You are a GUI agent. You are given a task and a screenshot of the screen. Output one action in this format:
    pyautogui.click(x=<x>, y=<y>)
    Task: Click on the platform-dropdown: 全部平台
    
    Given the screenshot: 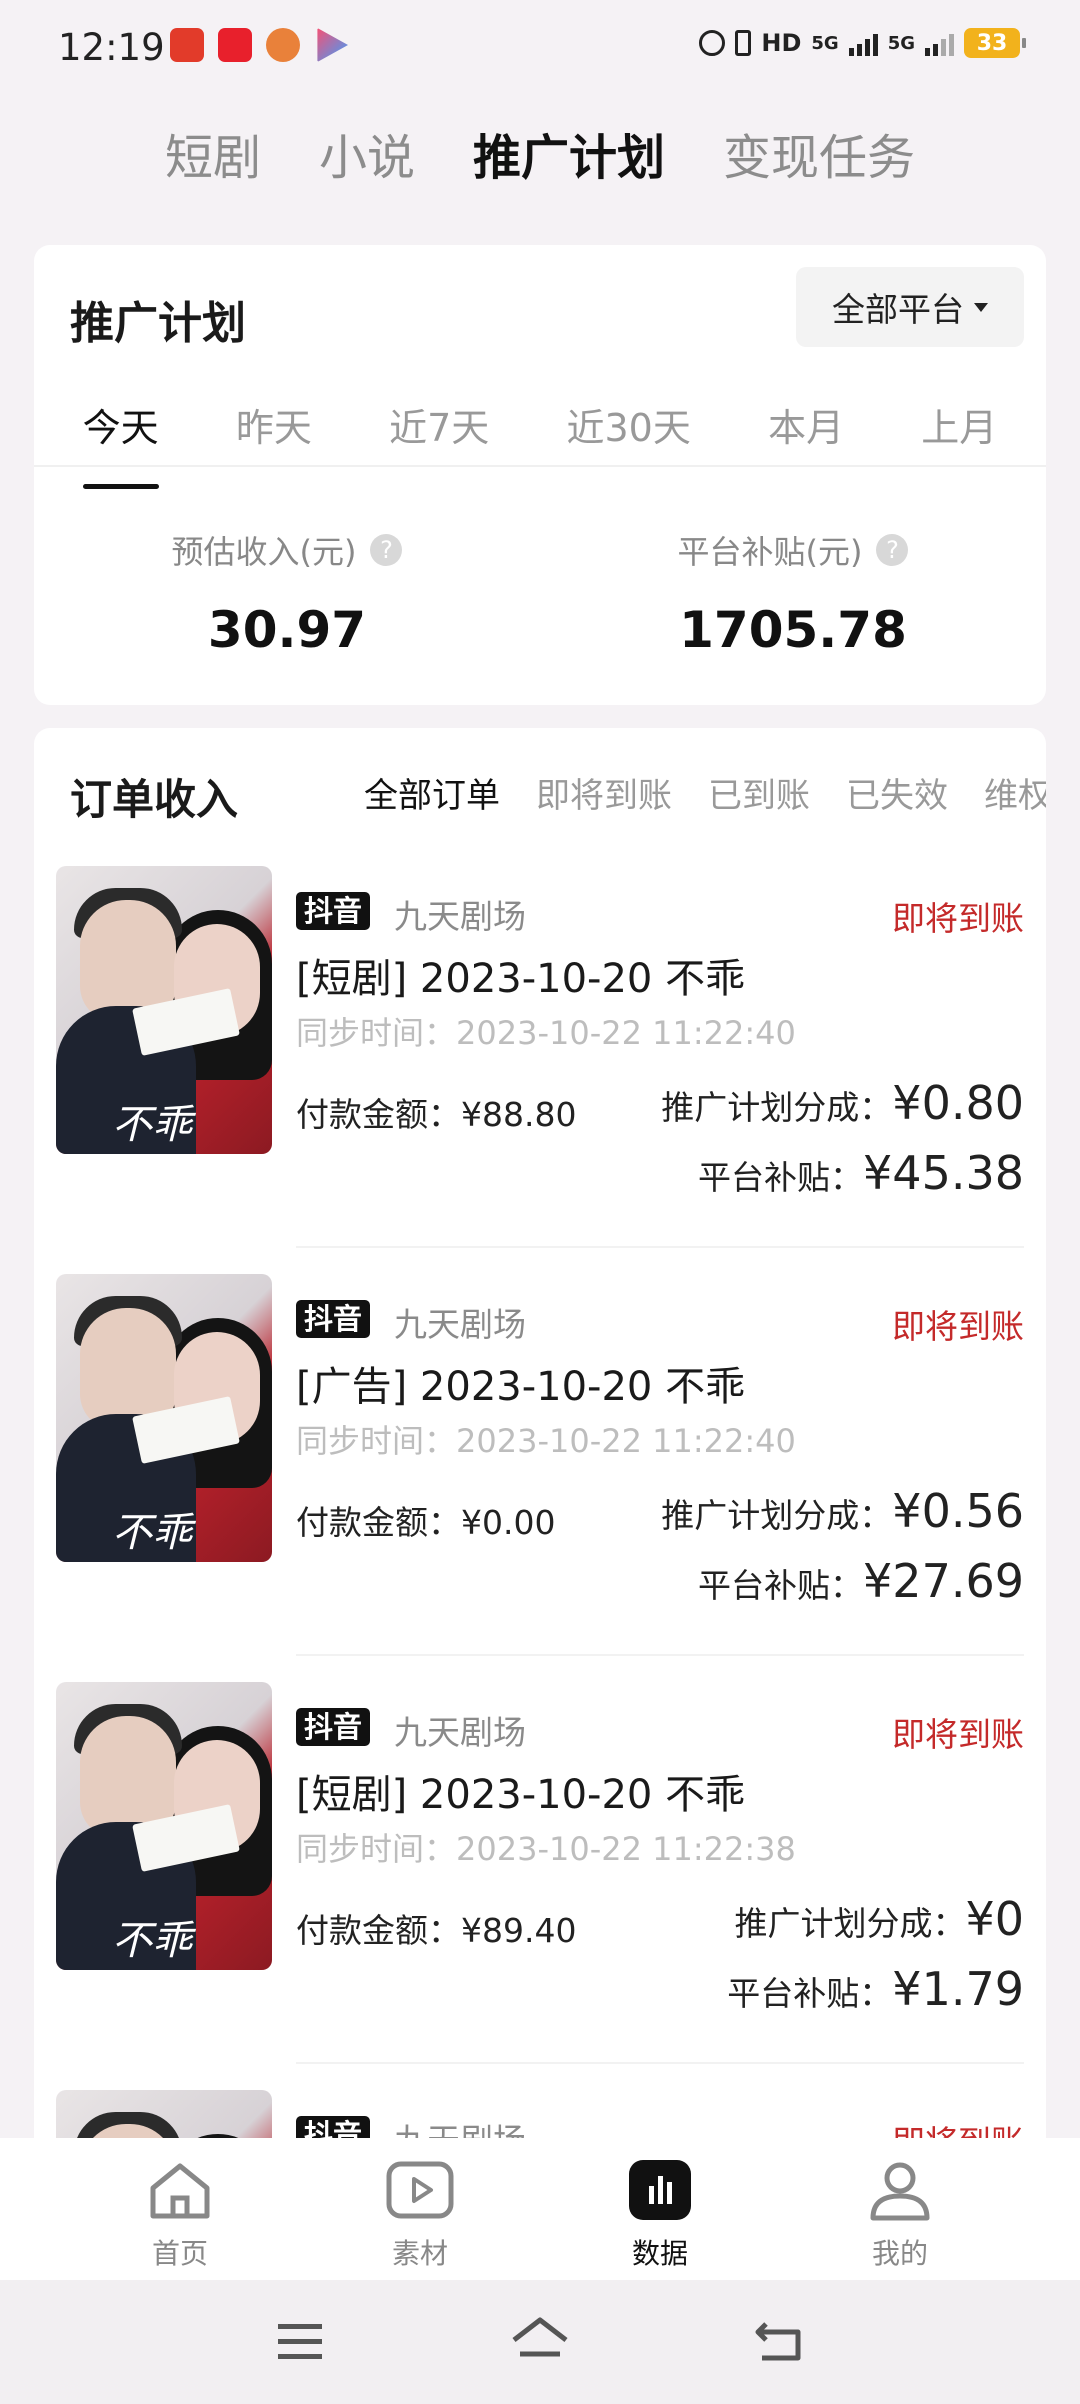 What is the action you would take?
    pyautogui.click(x=910, y=307)
    